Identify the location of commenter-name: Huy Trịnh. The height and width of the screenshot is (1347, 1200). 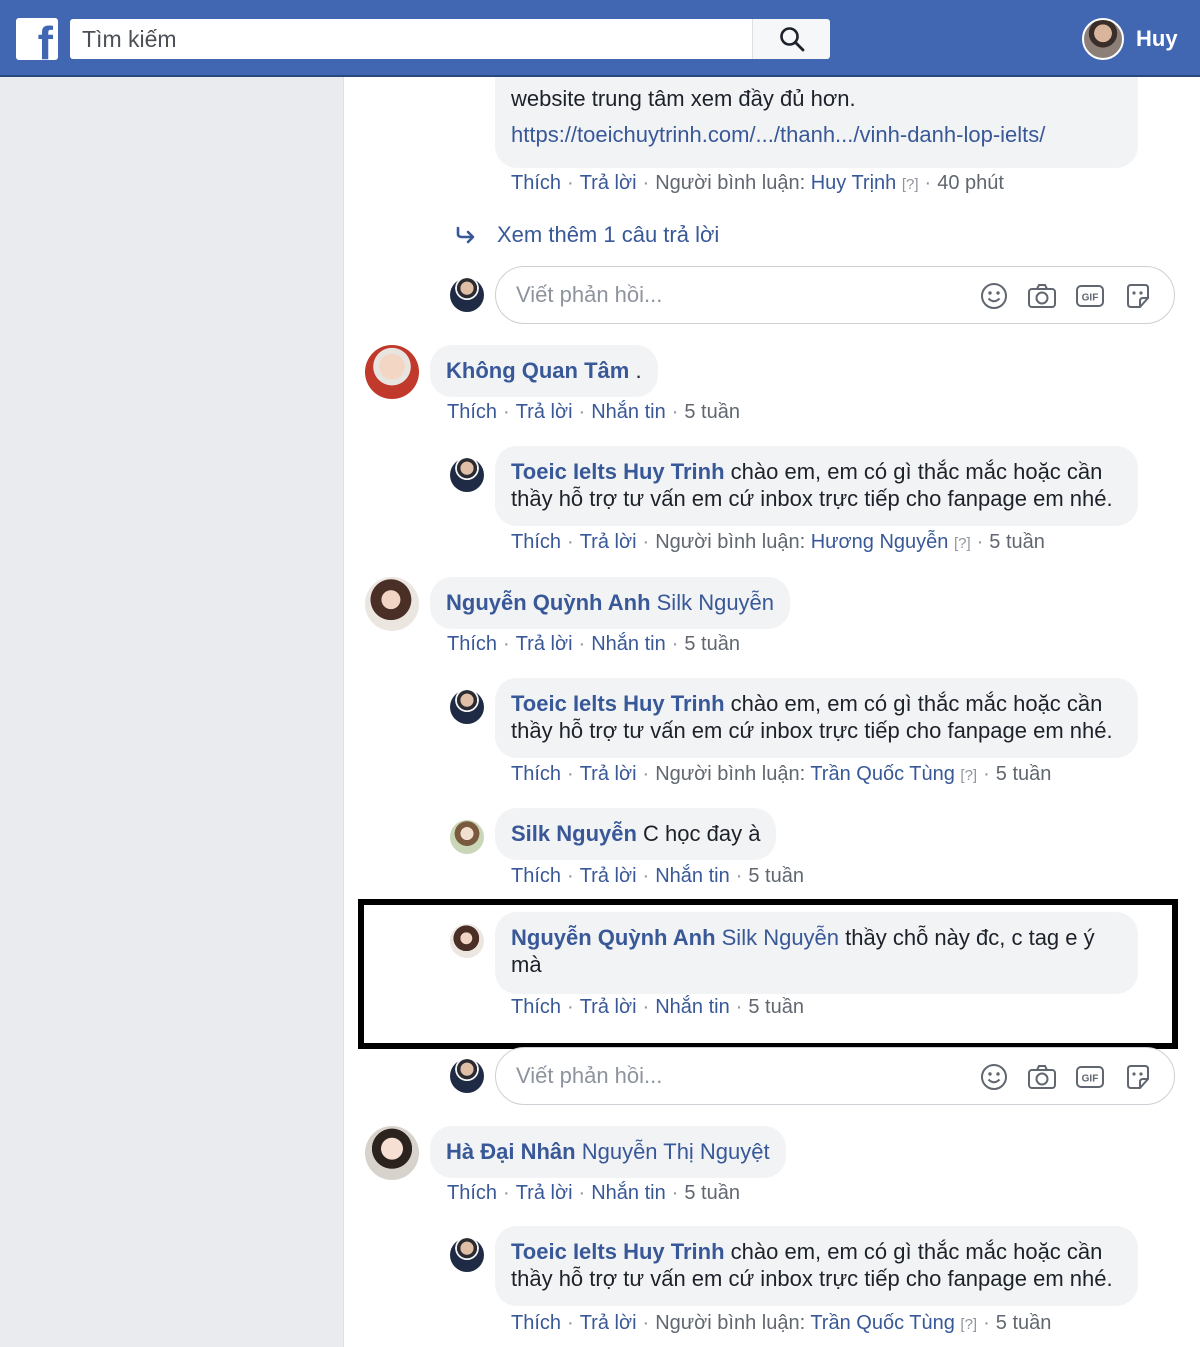
(854, 183).